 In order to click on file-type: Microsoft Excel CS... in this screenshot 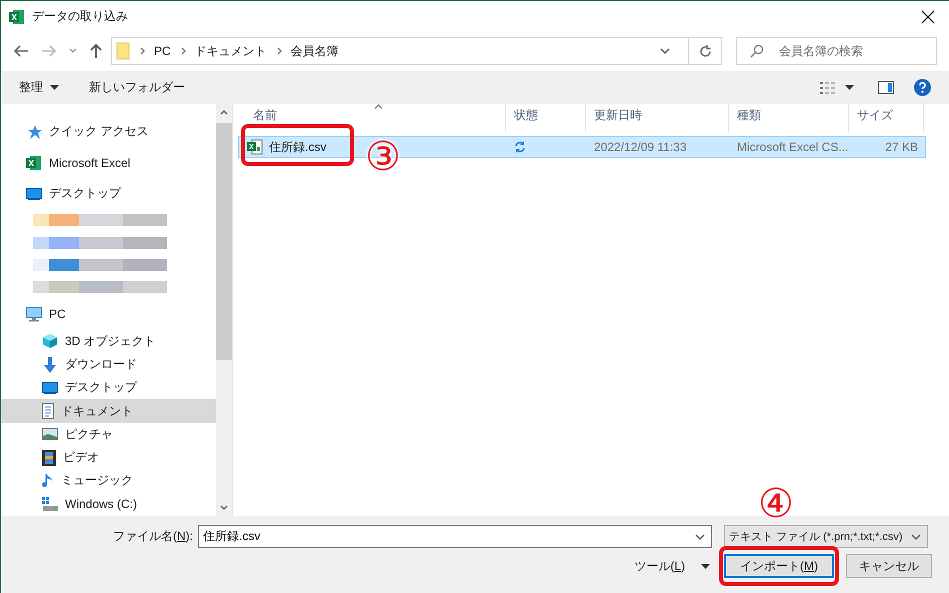, I will do `click(792, 147)`.